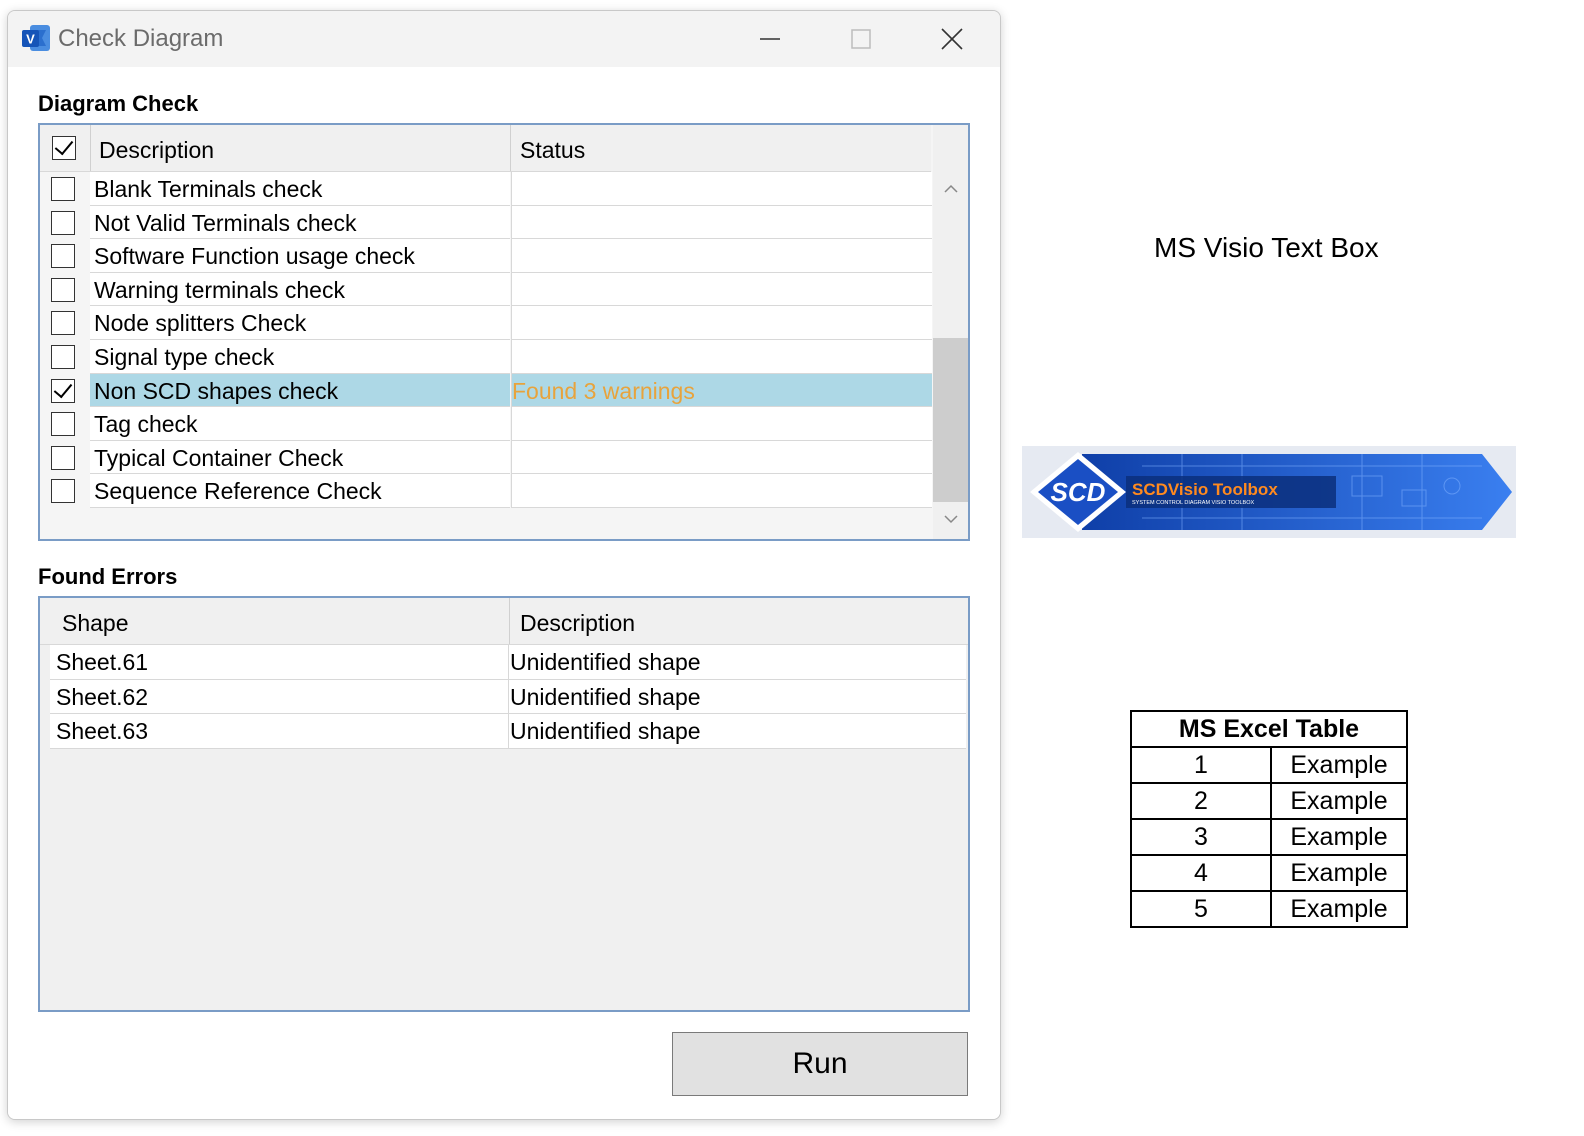 This screenshot has height=1136, width=1584. What do you see at coordinates (504, 621) in the screenshot?
I see `errors-header: Shape Description` at bounding box center [504, 621].